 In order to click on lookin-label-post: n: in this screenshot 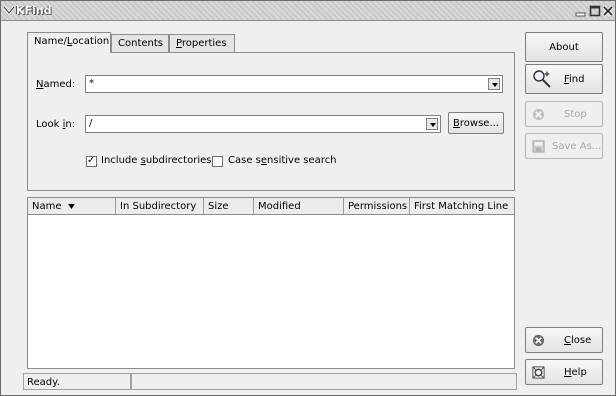, I will do `click(70, 124)`.